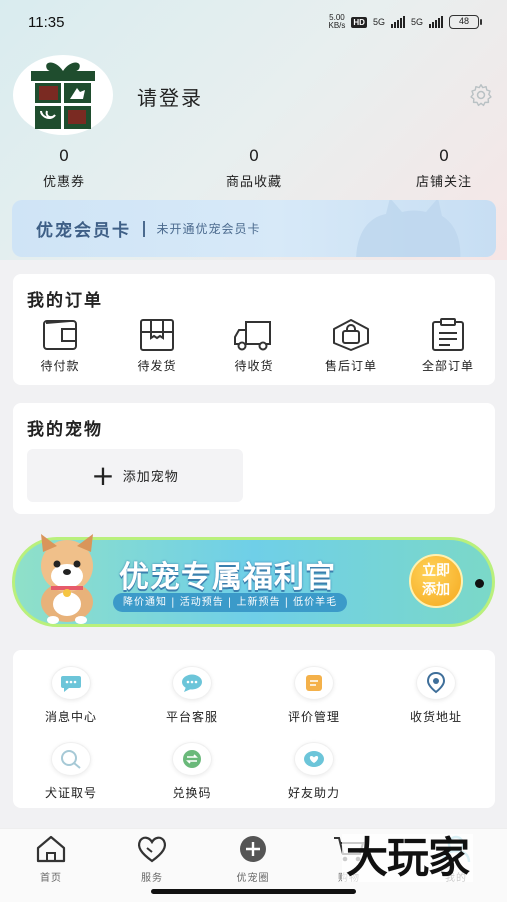 The height and width of the screenshot is (902, 507). What do you see at coordinates (192, 771) in the screenshot?
I see `service-redeem-code: 兑换码` at bounding box center [192, 771].